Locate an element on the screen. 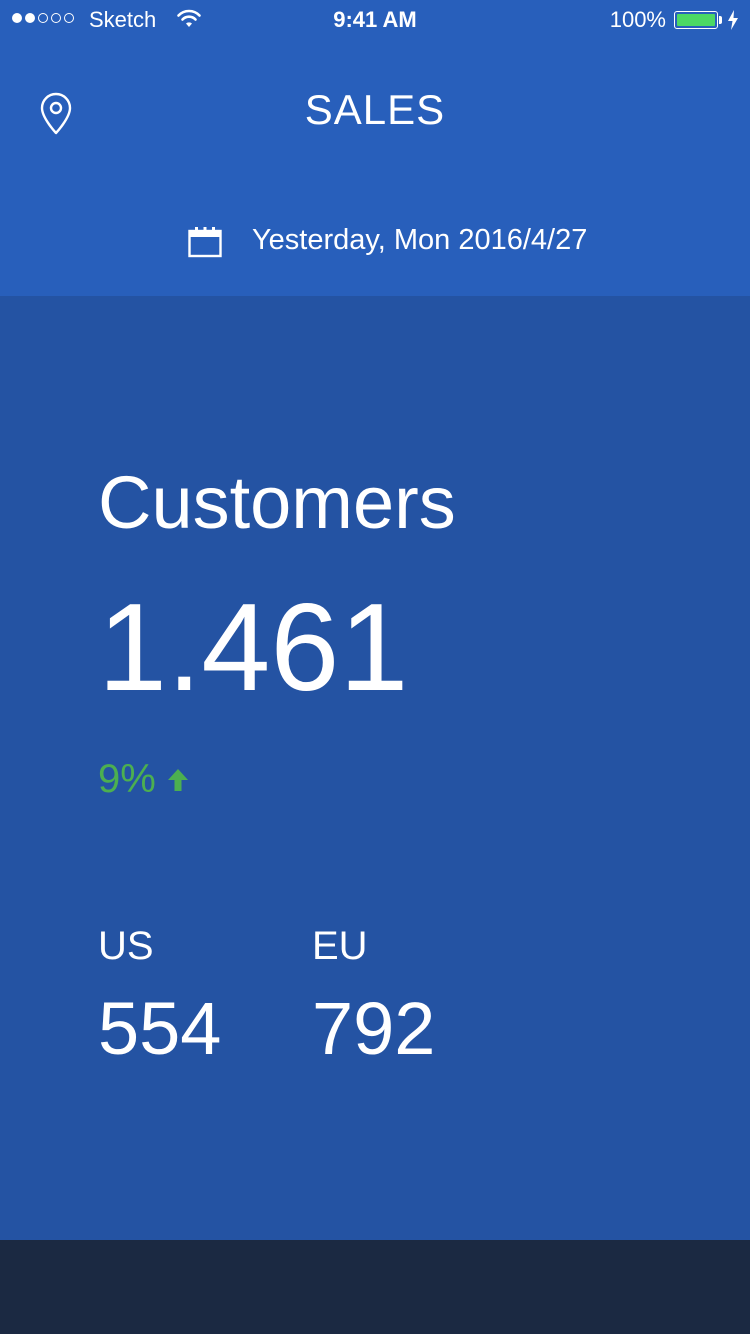 This screenshot has height=1334, width=750. region-us: US 554 is located at coordinates (159, 996).